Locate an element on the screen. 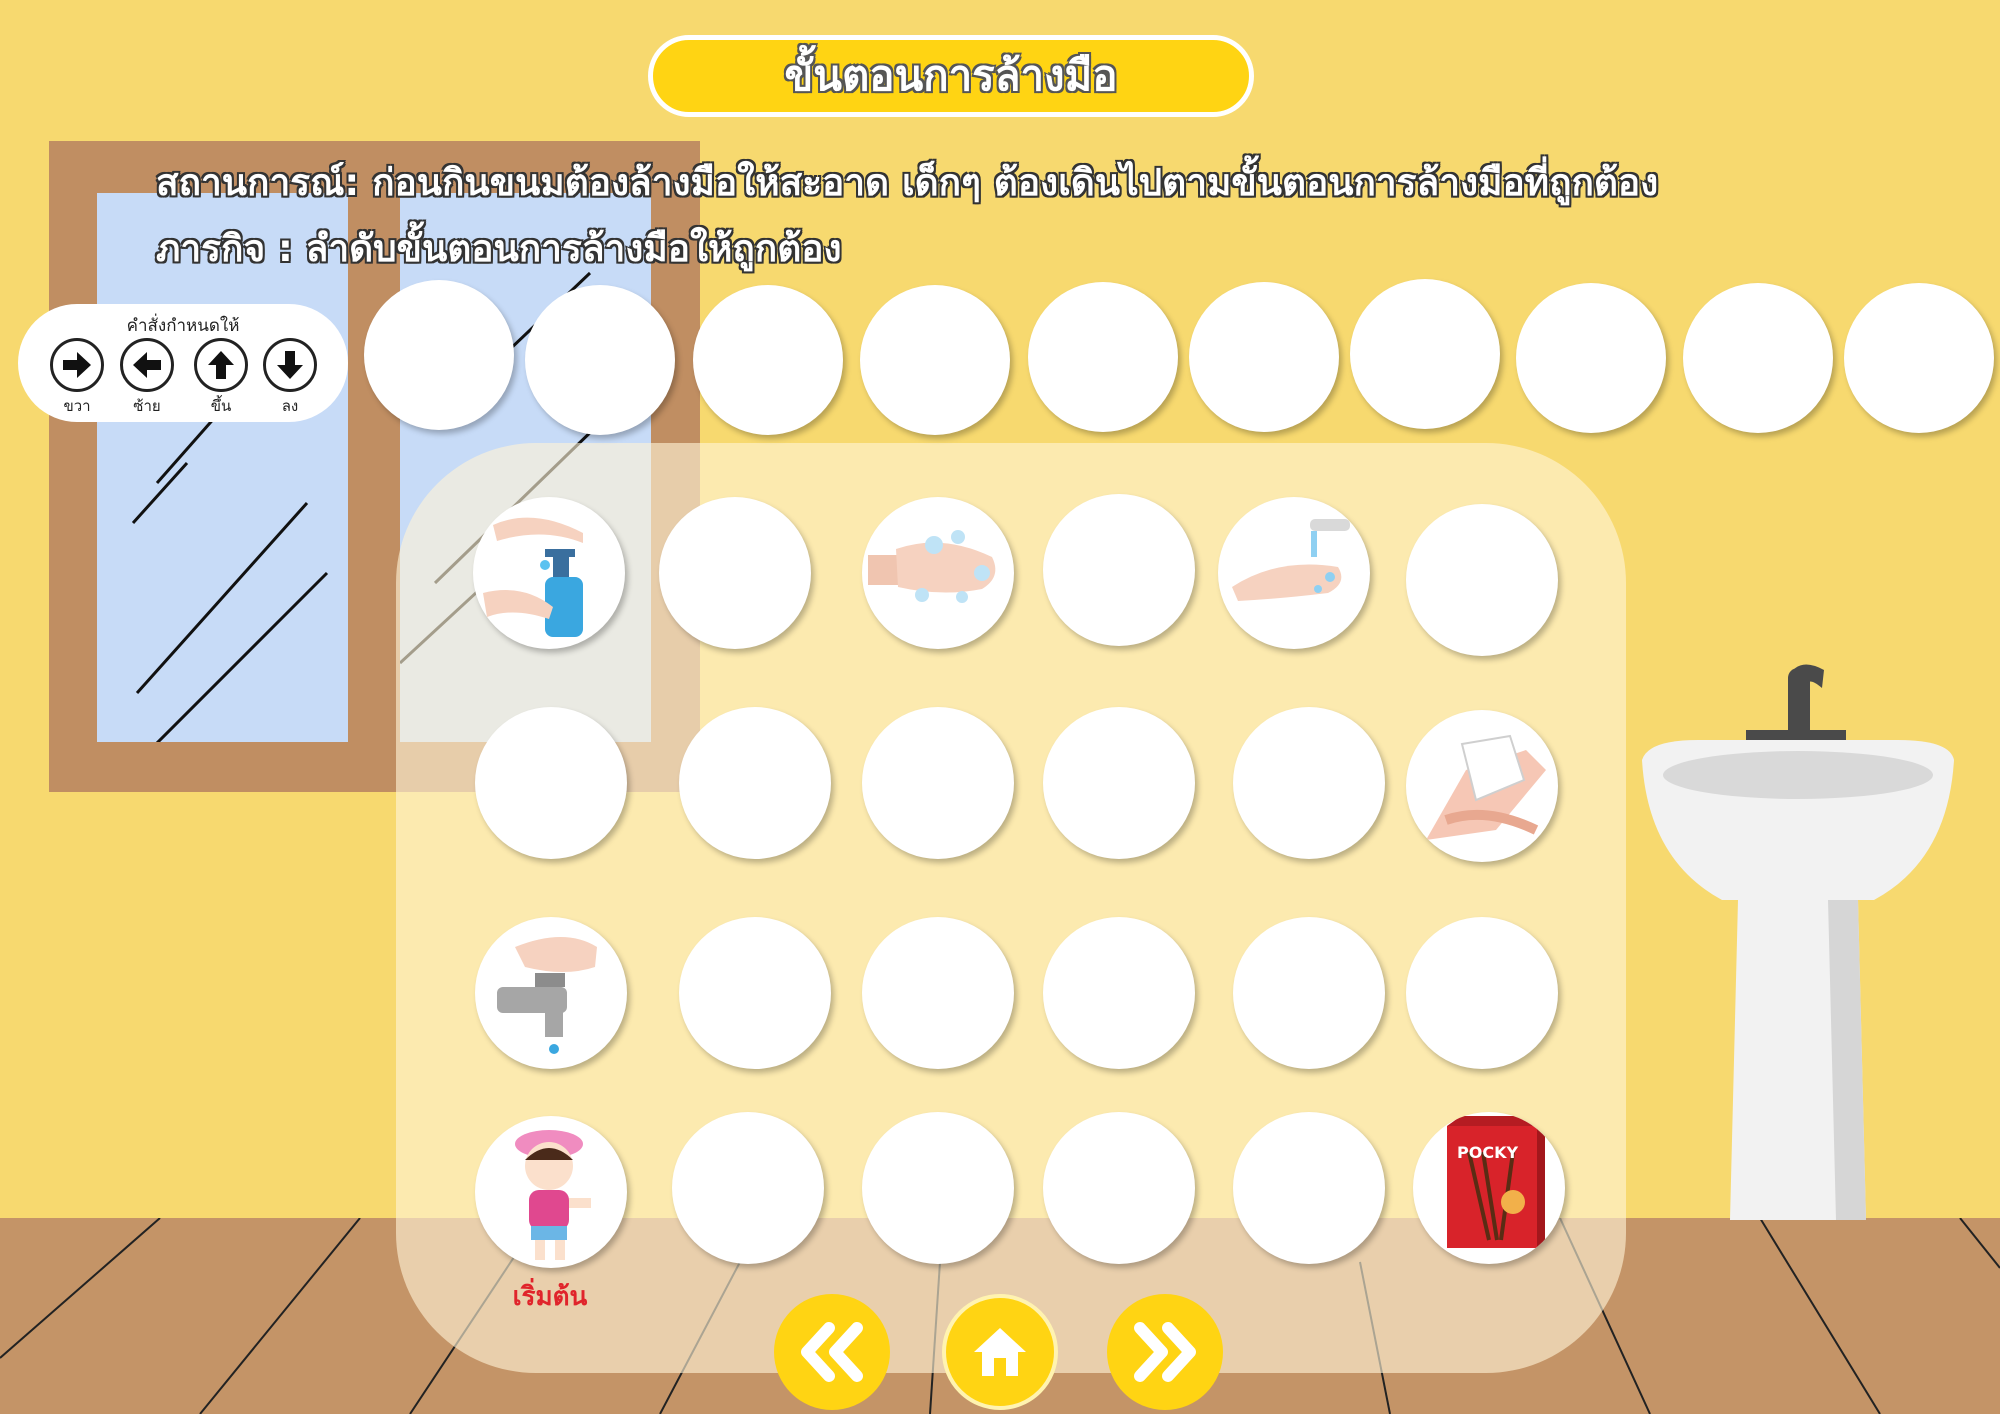 This screenshot has height=1414, width=2000. arrow-right-icon is located at coordinates (77, 365).